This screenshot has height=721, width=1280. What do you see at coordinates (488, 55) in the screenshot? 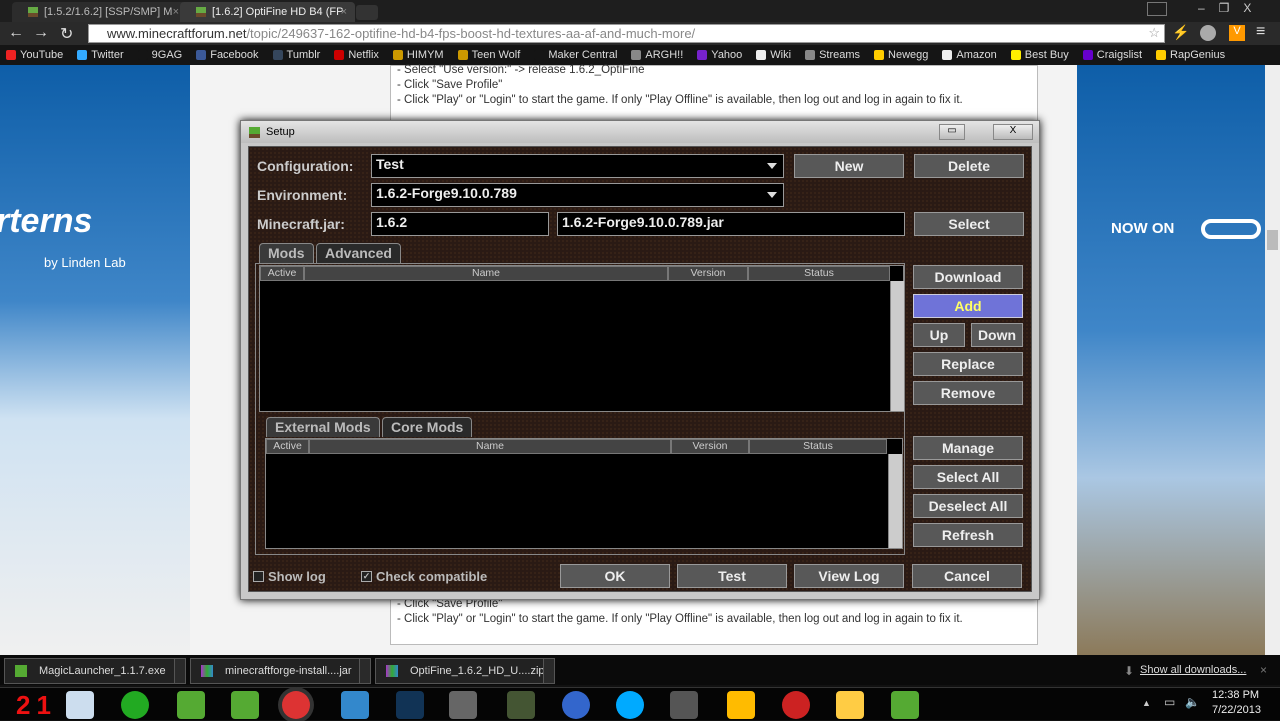
I see `bookmark-item: Teen Wolf` at bounding box center [488, 55].